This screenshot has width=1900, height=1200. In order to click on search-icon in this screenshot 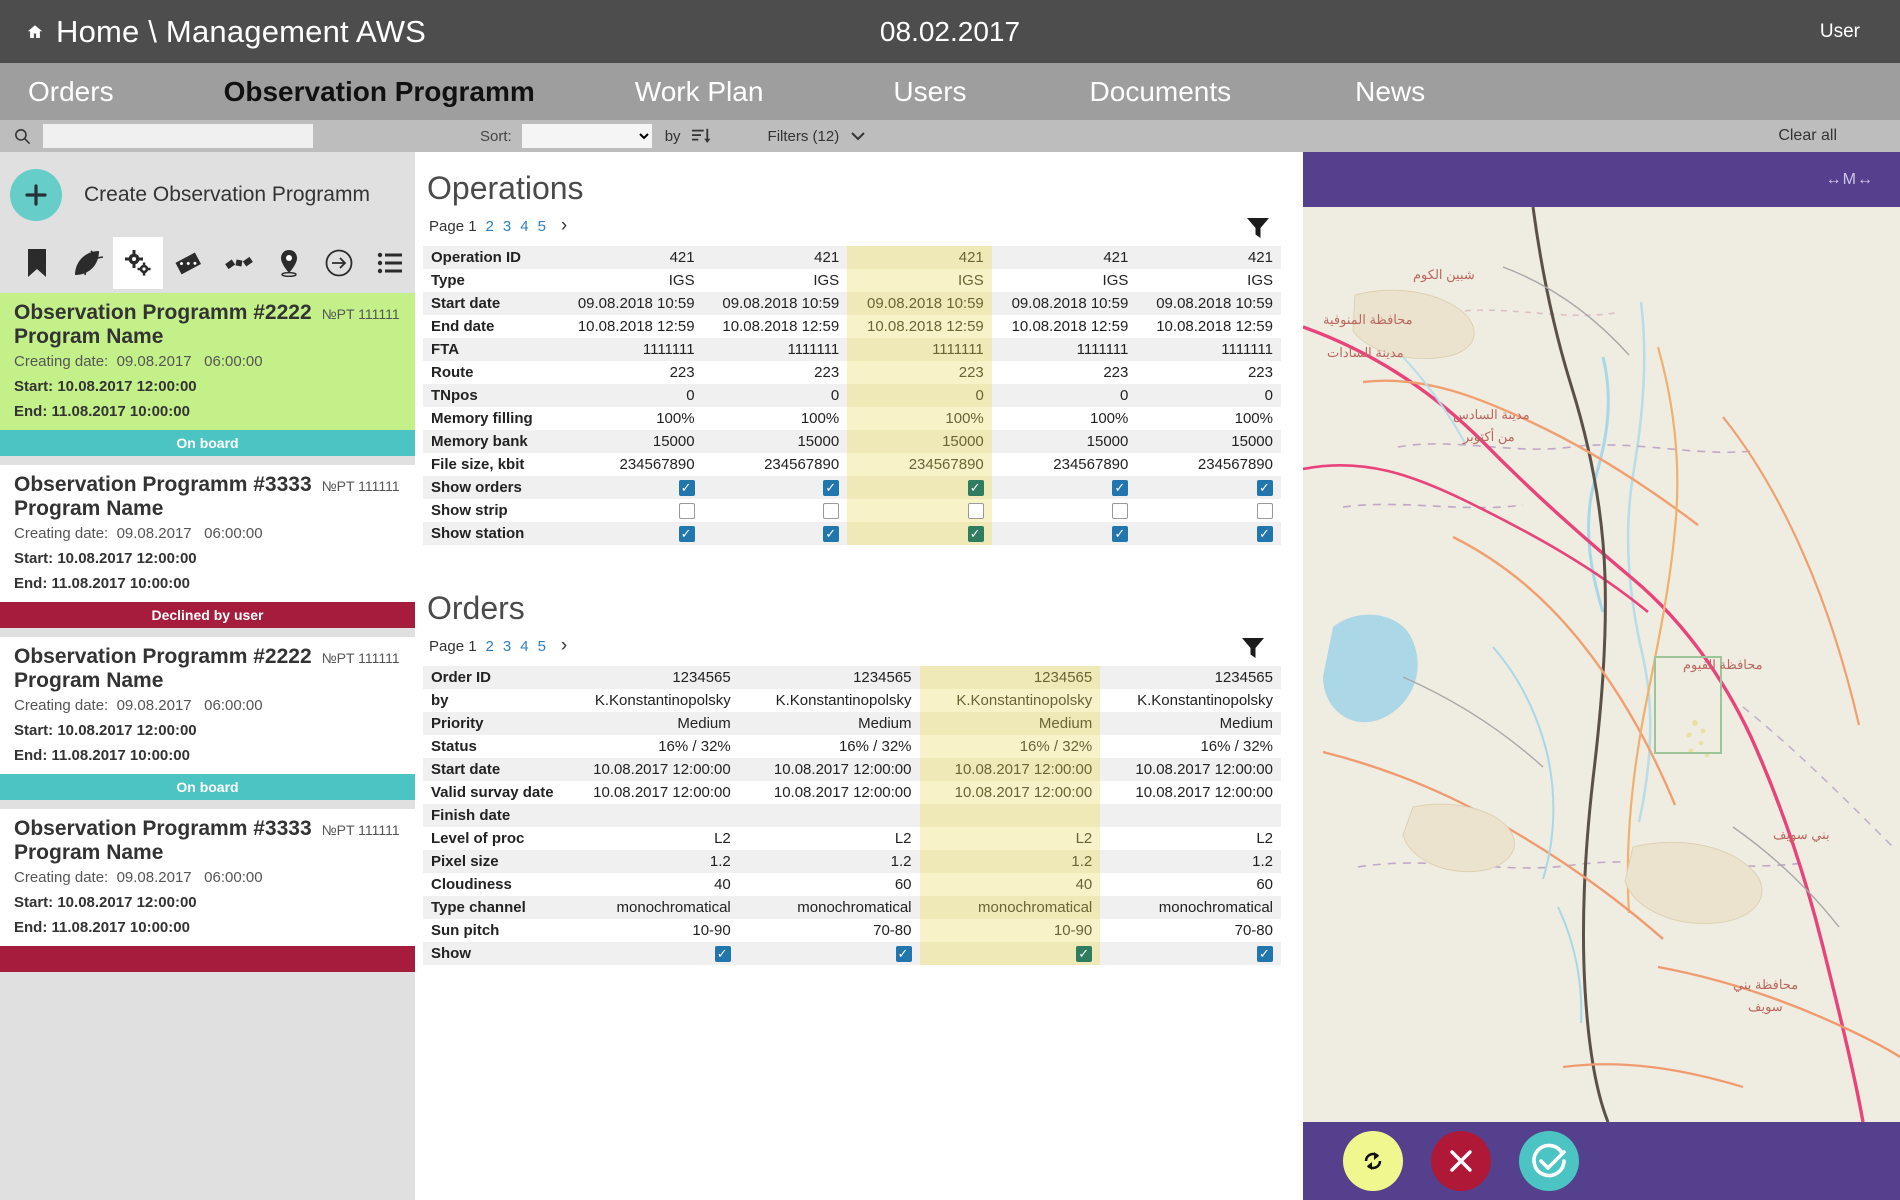, I will do `click(22, 136)`.